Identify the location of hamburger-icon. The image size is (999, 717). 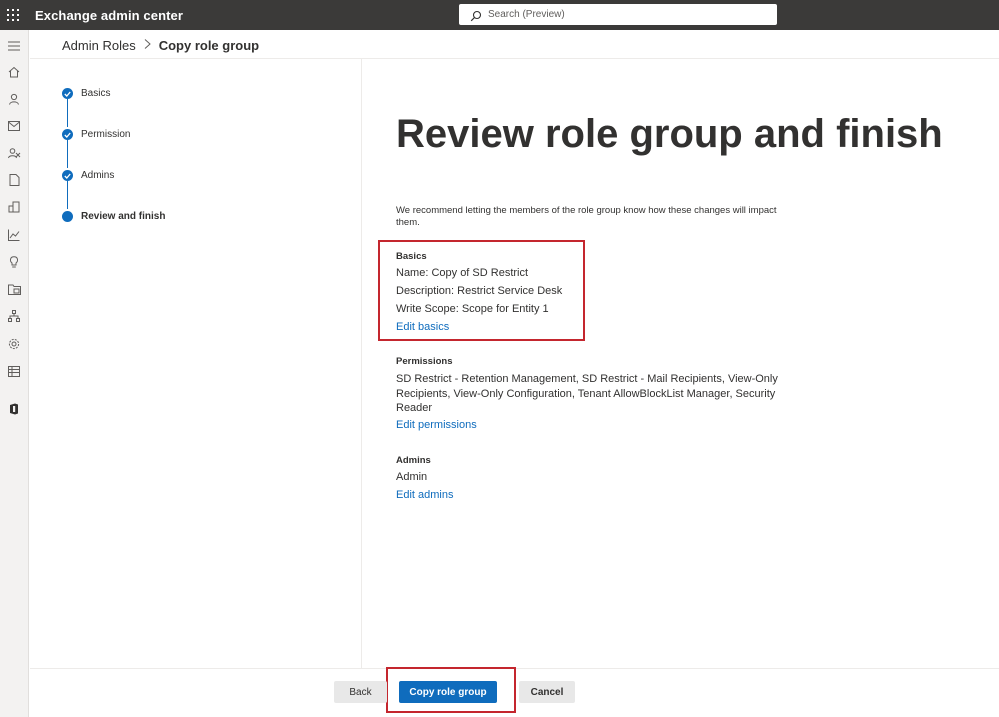
(14, 46).